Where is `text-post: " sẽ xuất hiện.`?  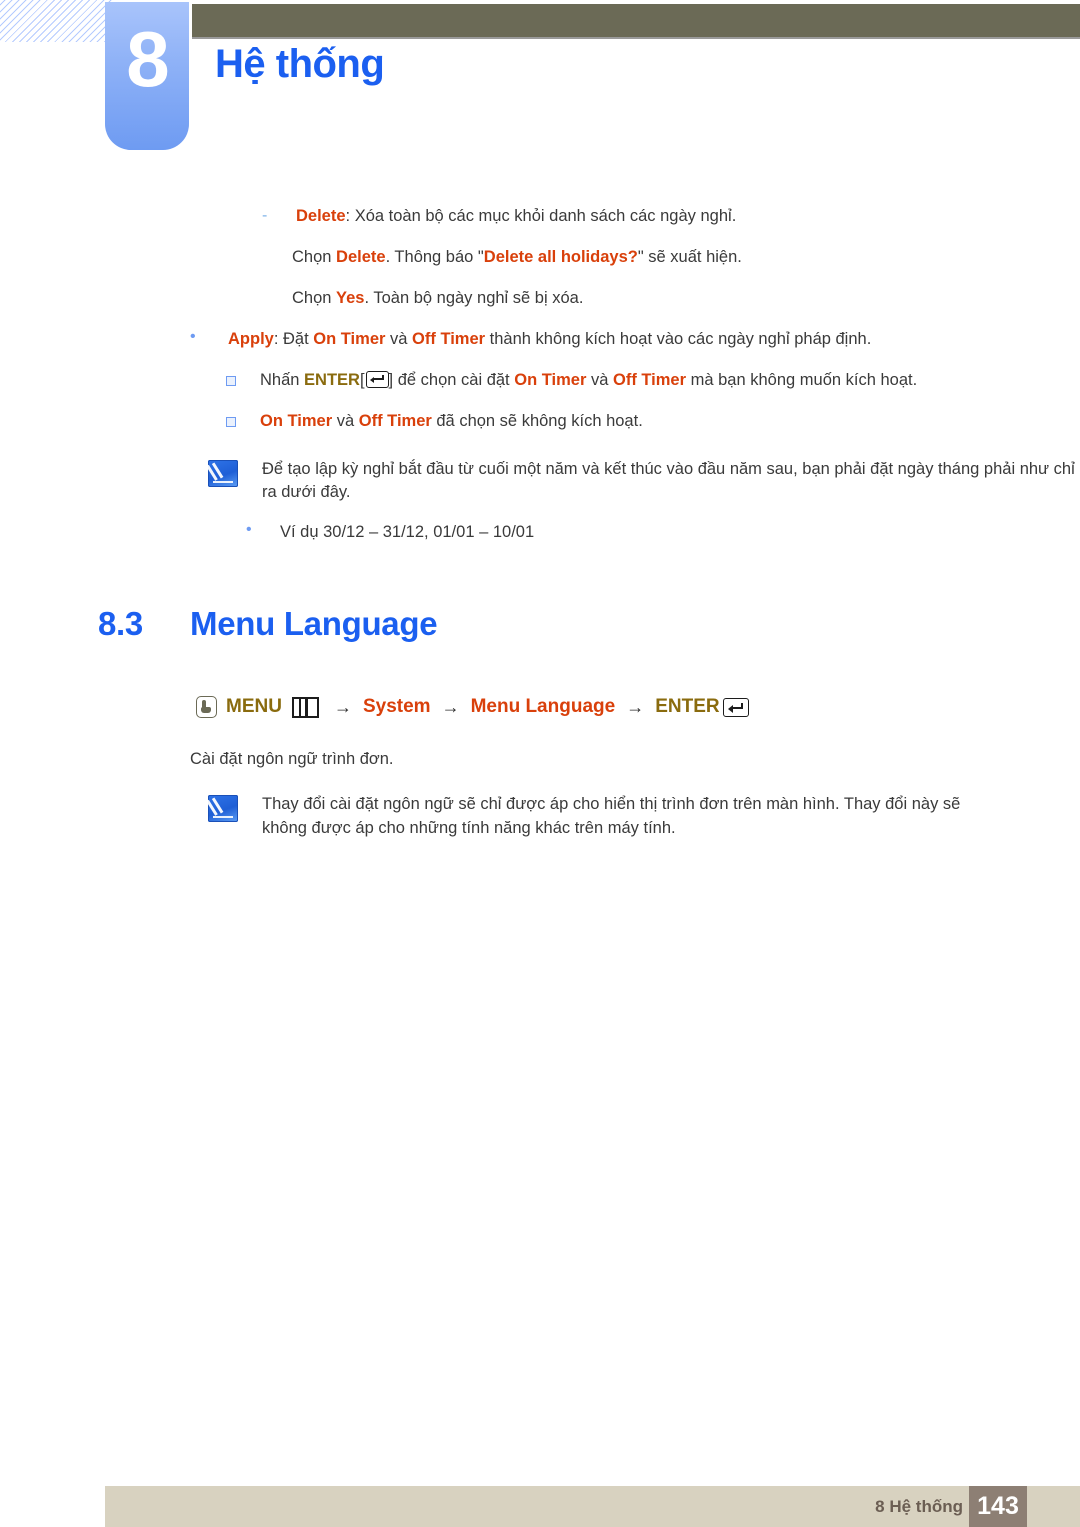 text-post: " sẽ xuất hiện. is located at coordinates (689, 256).